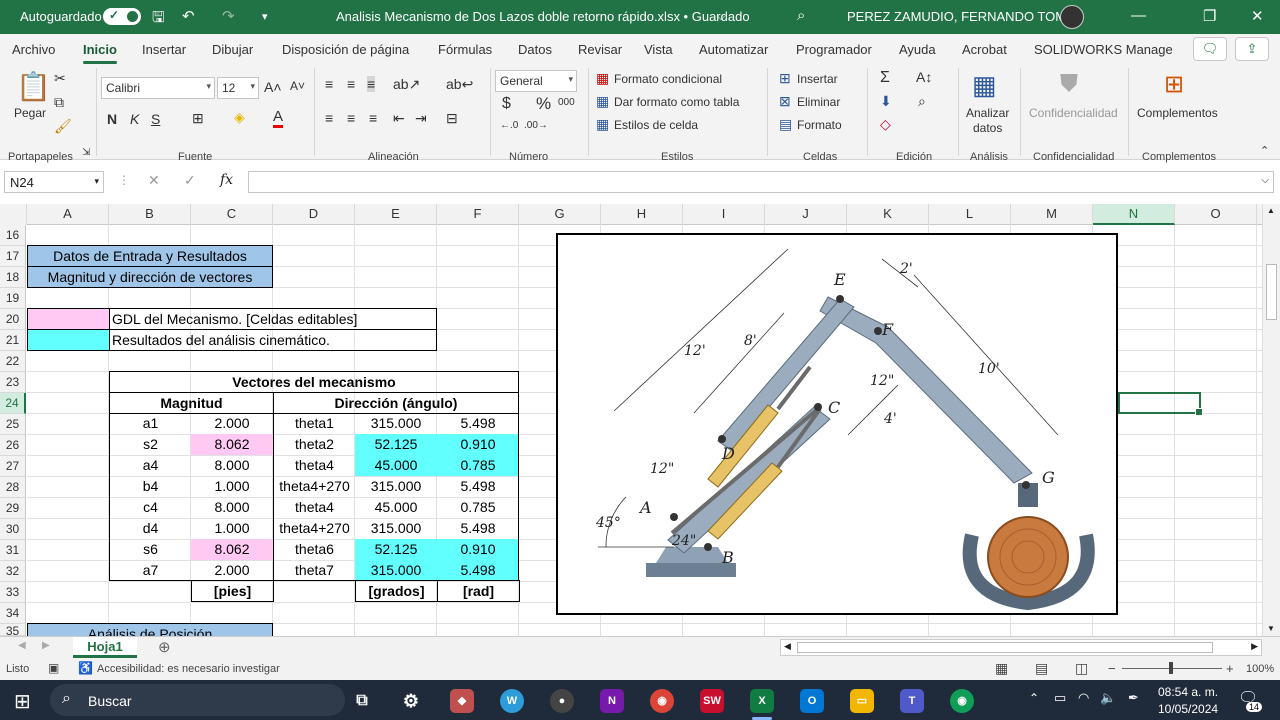 The image size is (1280, 720). Describe the element at coordinates (329, 118) in the screenshot. I see `align-left-icon: ≡` at that location.